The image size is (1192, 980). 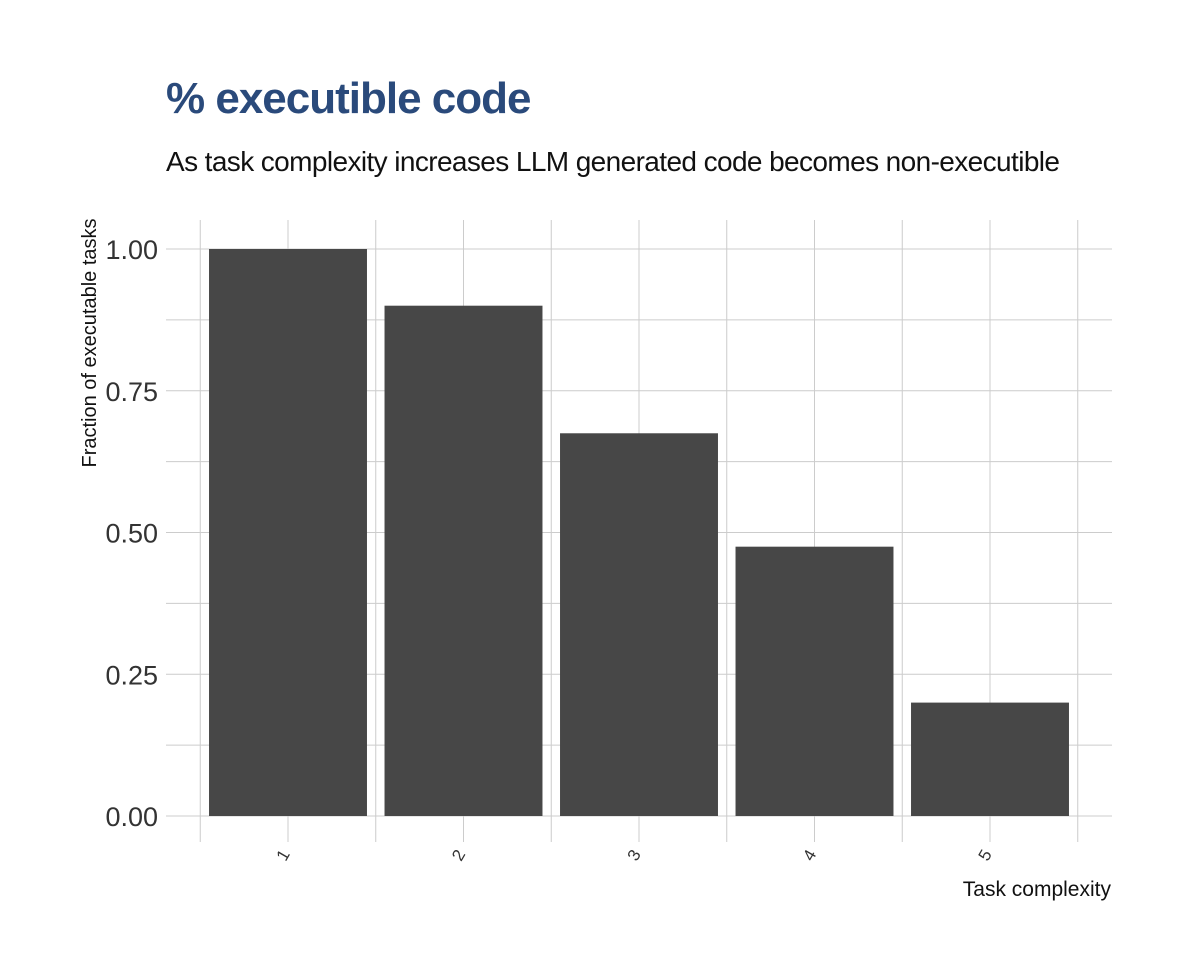 I want to click on y-tick-label: 0.75, so click(x=131, y=392).